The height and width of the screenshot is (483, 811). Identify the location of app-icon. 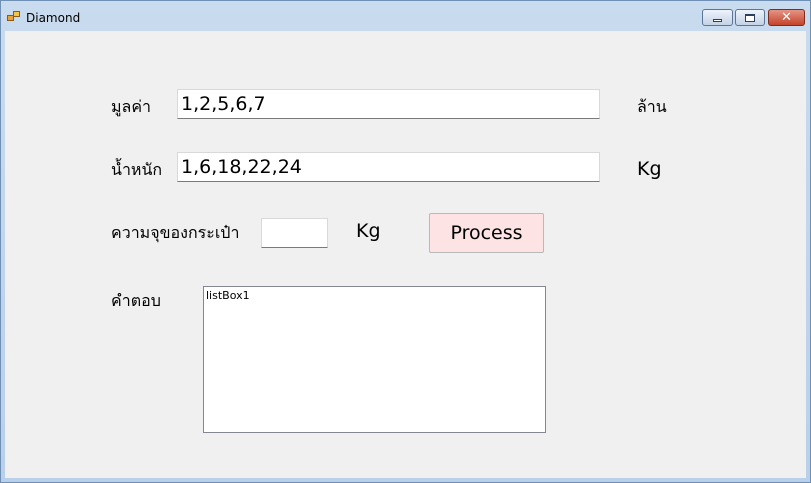
(14, 17).